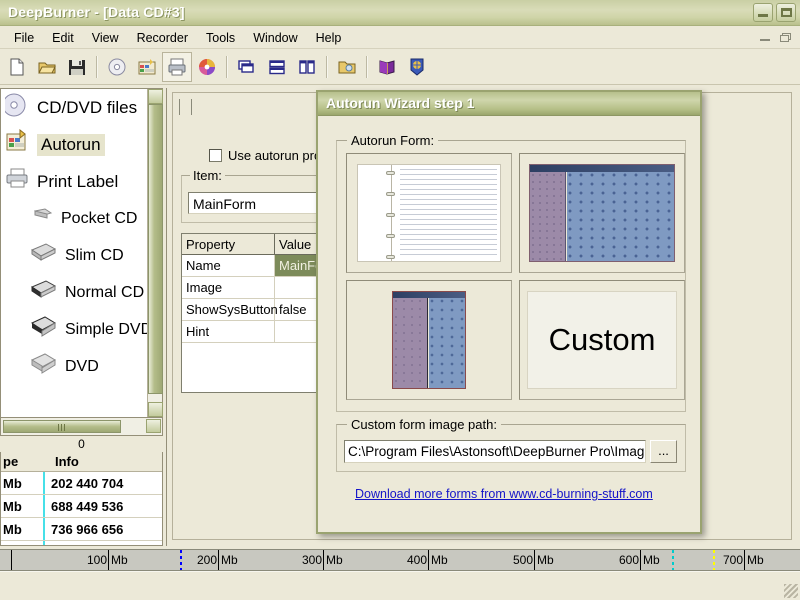 The height and width of the screenshot is (600, 800). What do you see at coordinates (47, 67) in the screenshot?
I see `open-folder-icon` at bounding box center [47, 67].